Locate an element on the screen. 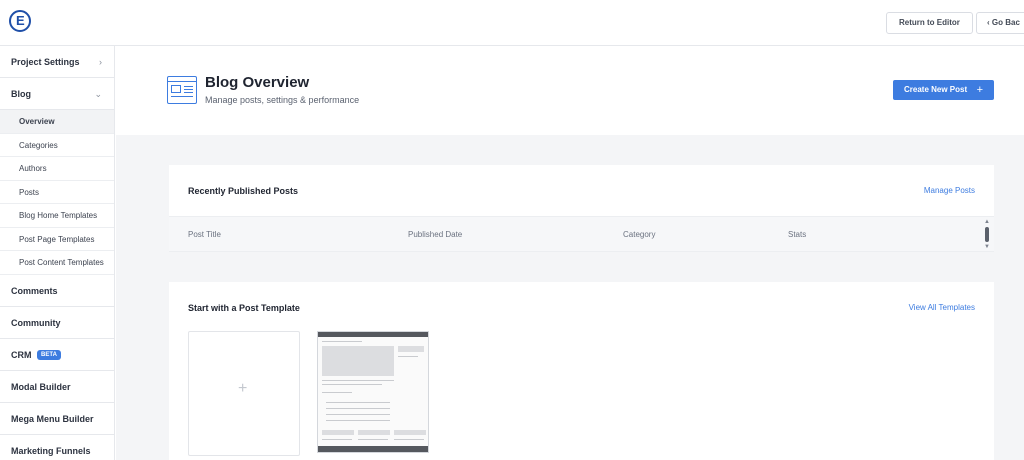 Image resolution: width=1024 pixels, height=460 pixels. view-all-templates-link: View All Templates is located at coordinates (942, 307).